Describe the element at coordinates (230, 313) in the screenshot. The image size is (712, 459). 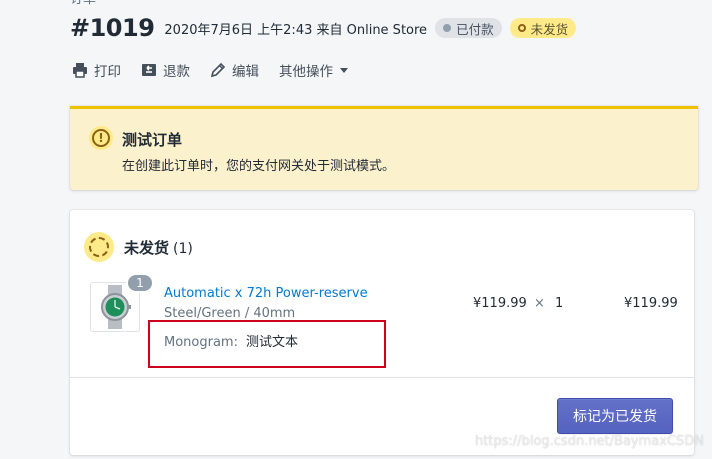
I see `product-variant: Steel/Green / 40mm` at that location.